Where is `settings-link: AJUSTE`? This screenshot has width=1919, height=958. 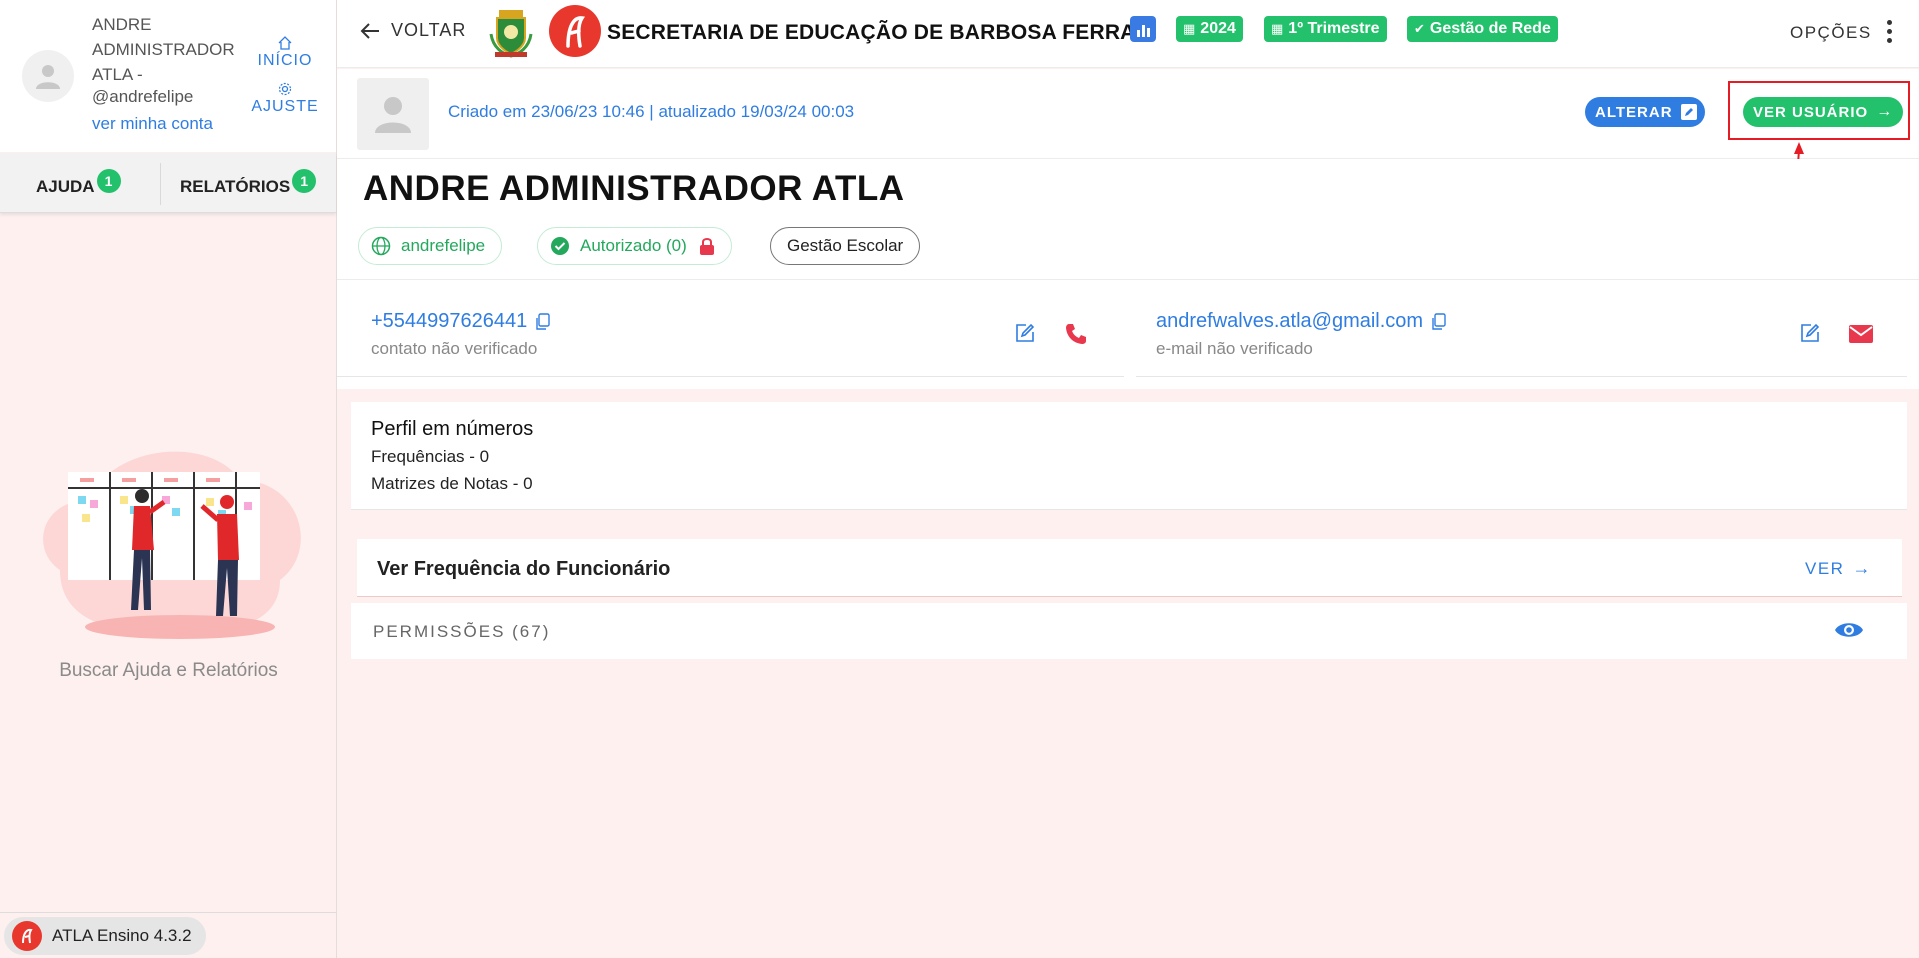 settings-link: AJUSTE is located at coordinates (285, 99).